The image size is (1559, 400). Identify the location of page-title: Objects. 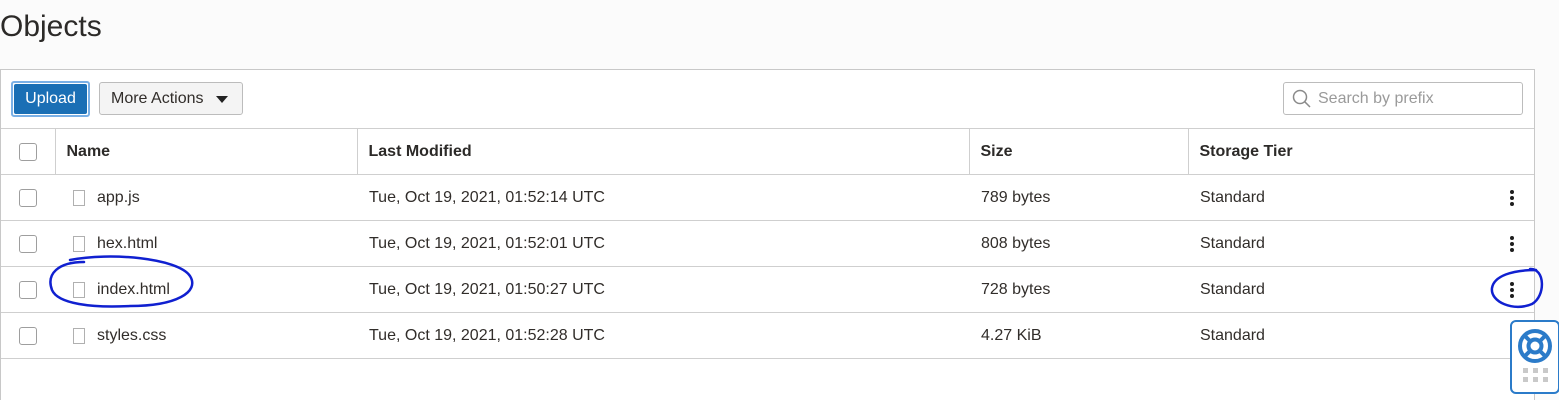
(51, 26).